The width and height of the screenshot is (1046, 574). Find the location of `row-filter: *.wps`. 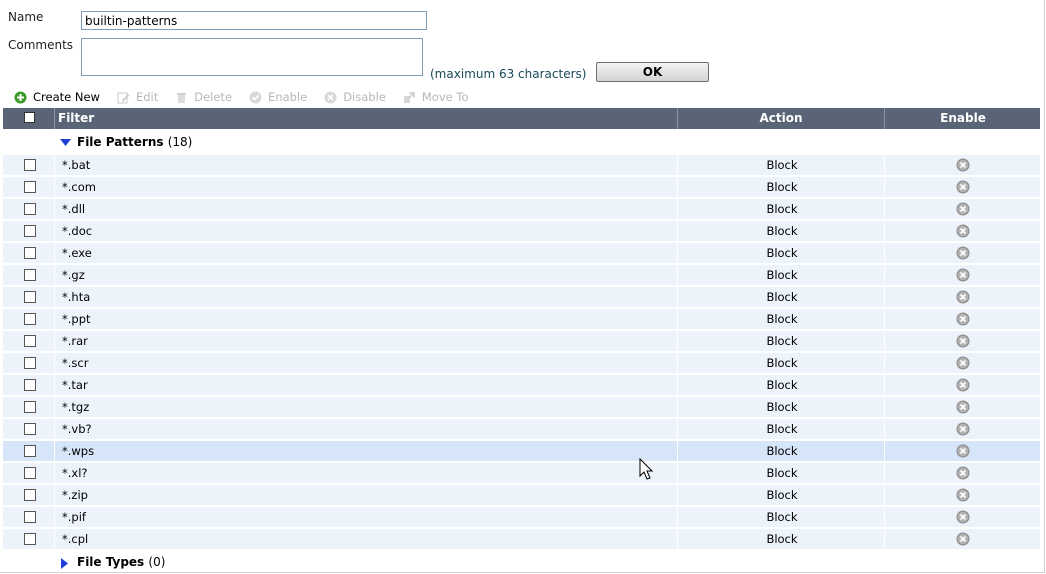

row-filter: *.wps is located at coordinates (78, 451).